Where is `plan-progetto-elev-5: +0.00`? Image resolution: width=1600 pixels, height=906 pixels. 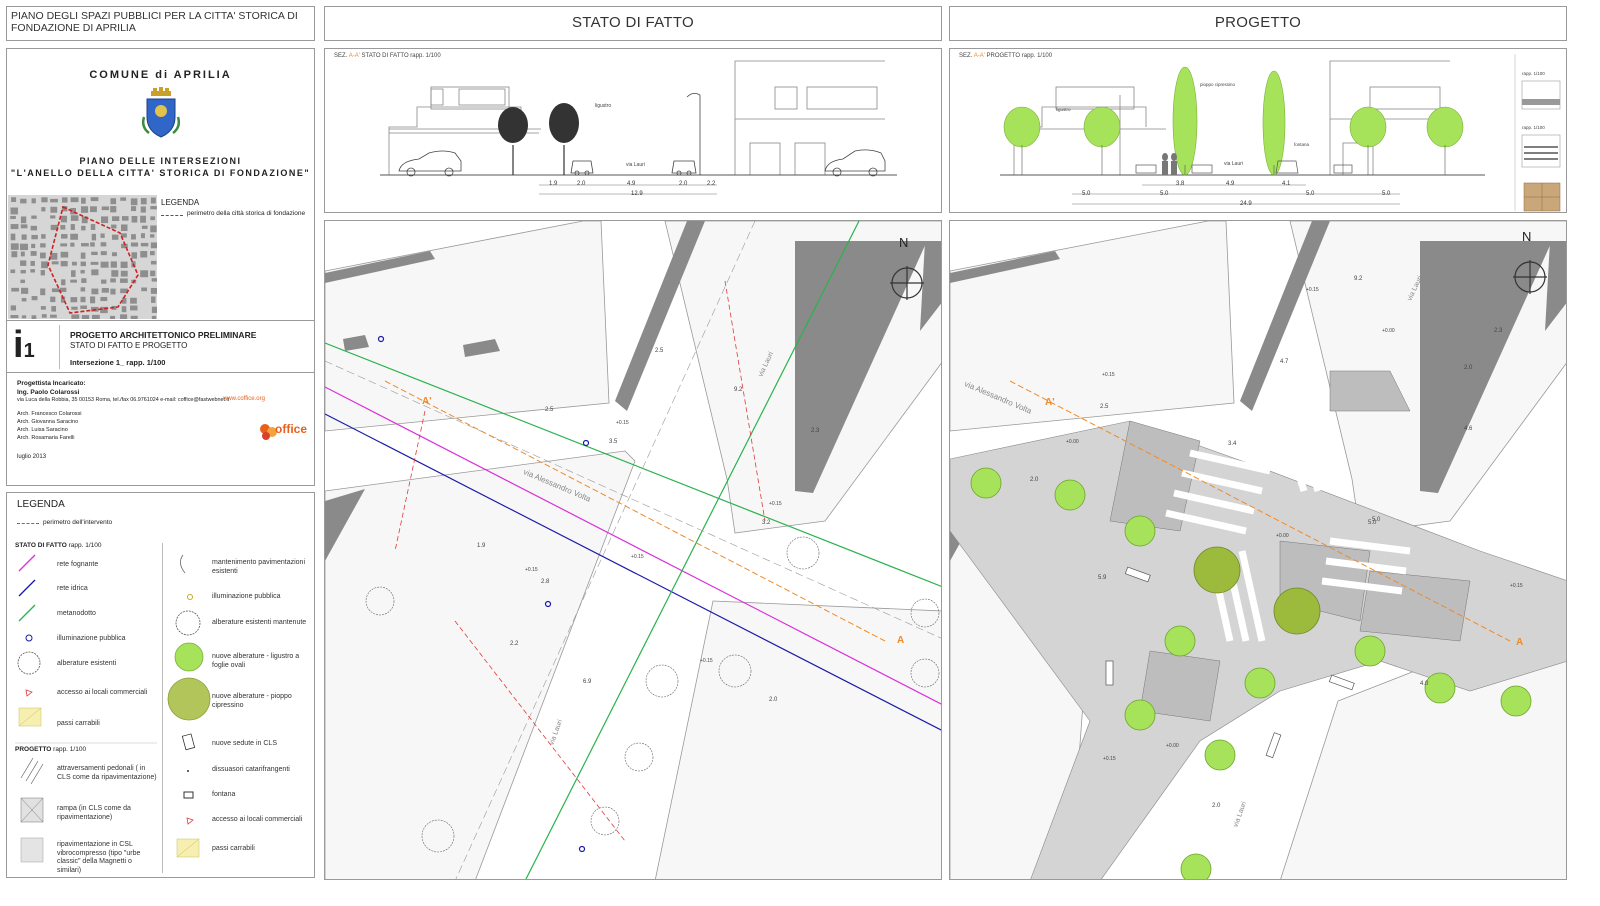
plan-progetto-elev-5: +0.00 is located at coordinates (1282, 536).